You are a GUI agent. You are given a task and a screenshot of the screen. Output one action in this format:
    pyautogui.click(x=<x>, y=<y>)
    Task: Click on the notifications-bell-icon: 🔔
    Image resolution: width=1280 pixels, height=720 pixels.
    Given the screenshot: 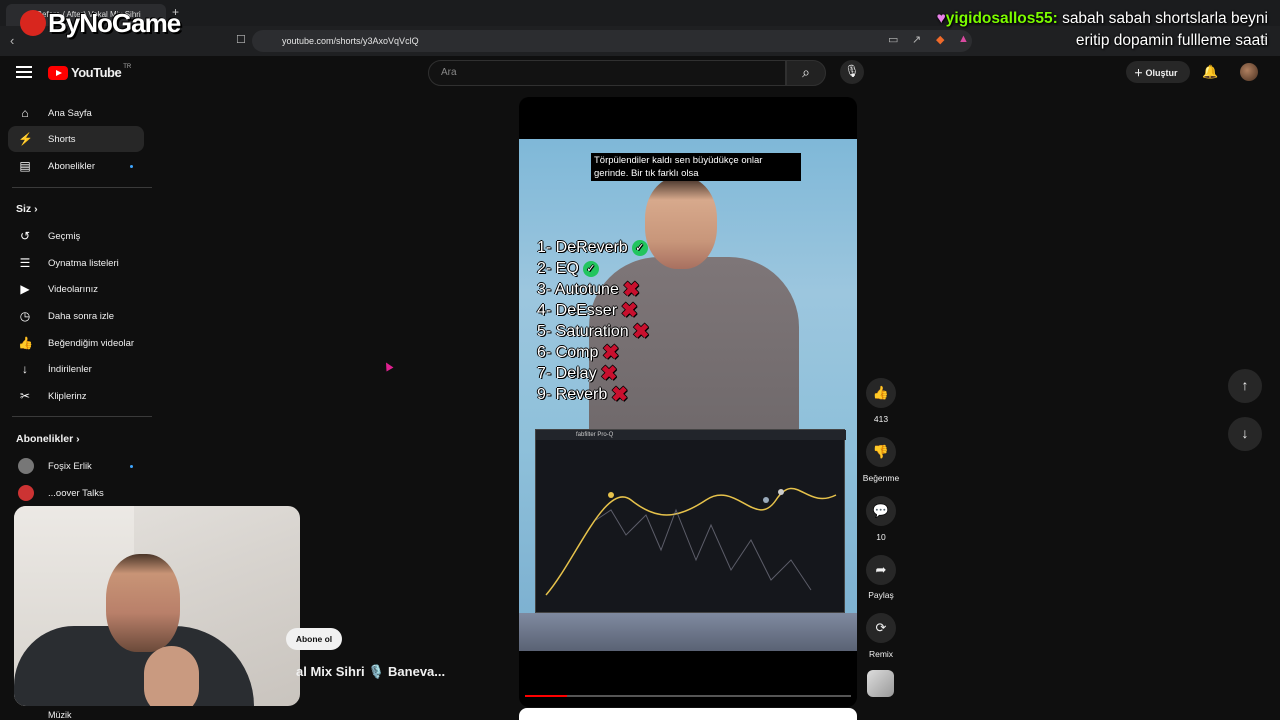 What is the action you would take?
    pyautogui.click(x=1210, y=72)
    